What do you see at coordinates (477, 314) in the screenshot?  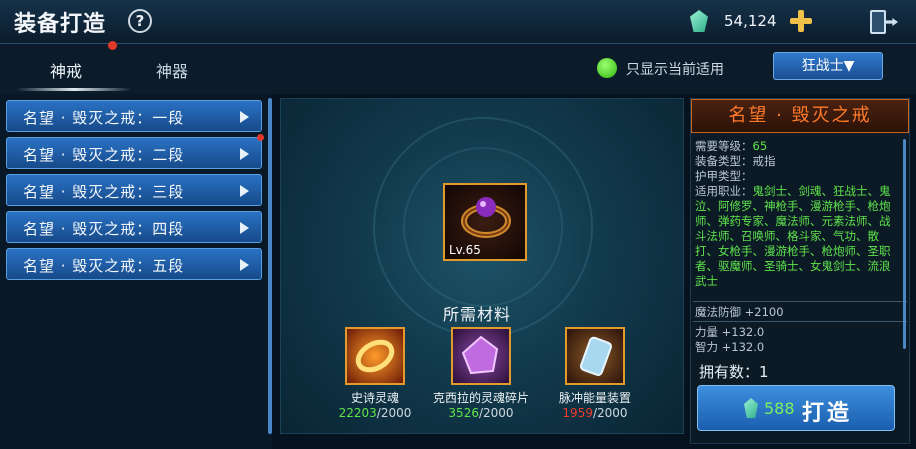 I see `materials-title: 所需材料` at bounding box center [477, 314].